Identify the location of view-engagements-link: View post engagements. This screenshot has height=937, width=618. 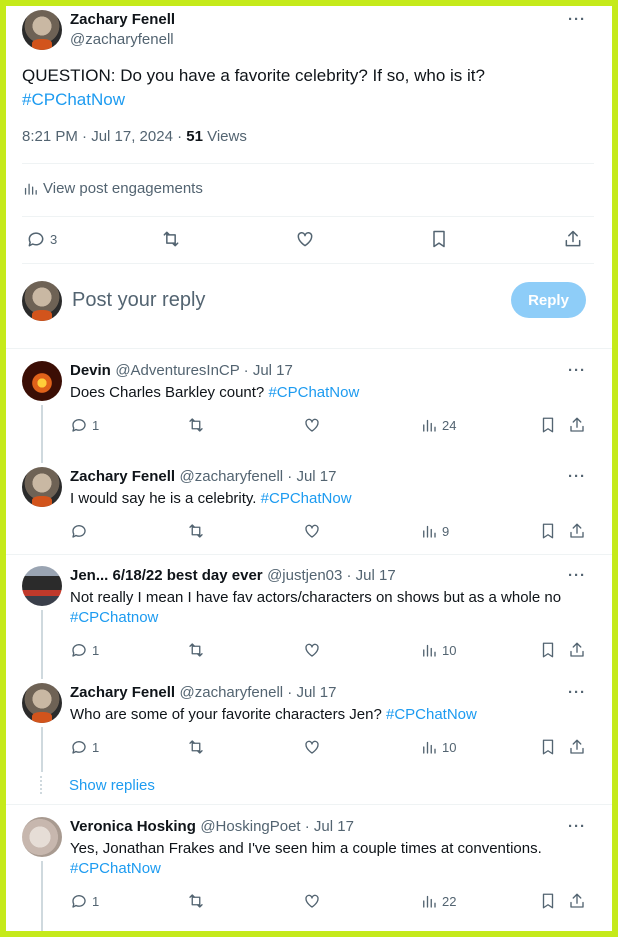
(112, 188).